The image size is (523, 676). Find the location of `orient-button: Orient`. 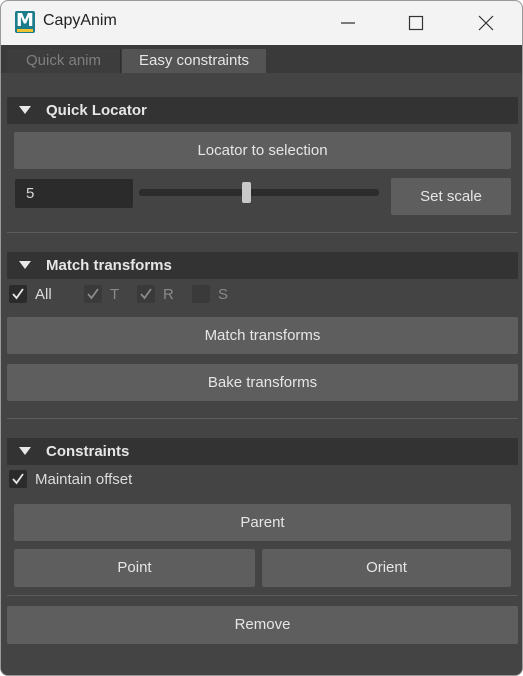

orient-button: Orient is located at coordinates (386, 568).